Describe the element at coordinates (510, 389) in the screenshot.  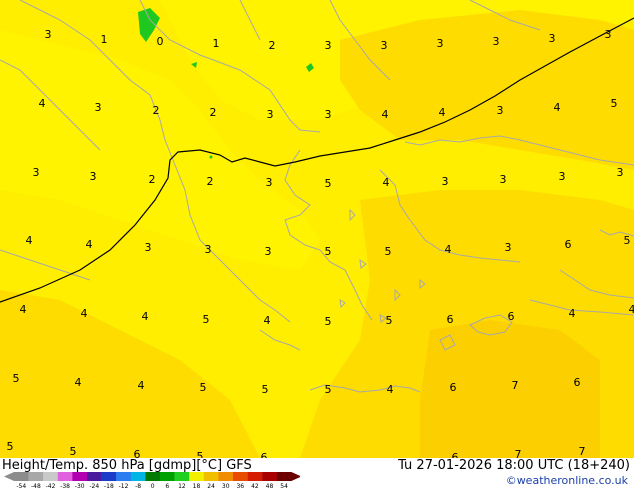
I see `warmer-zone-south` at that location.